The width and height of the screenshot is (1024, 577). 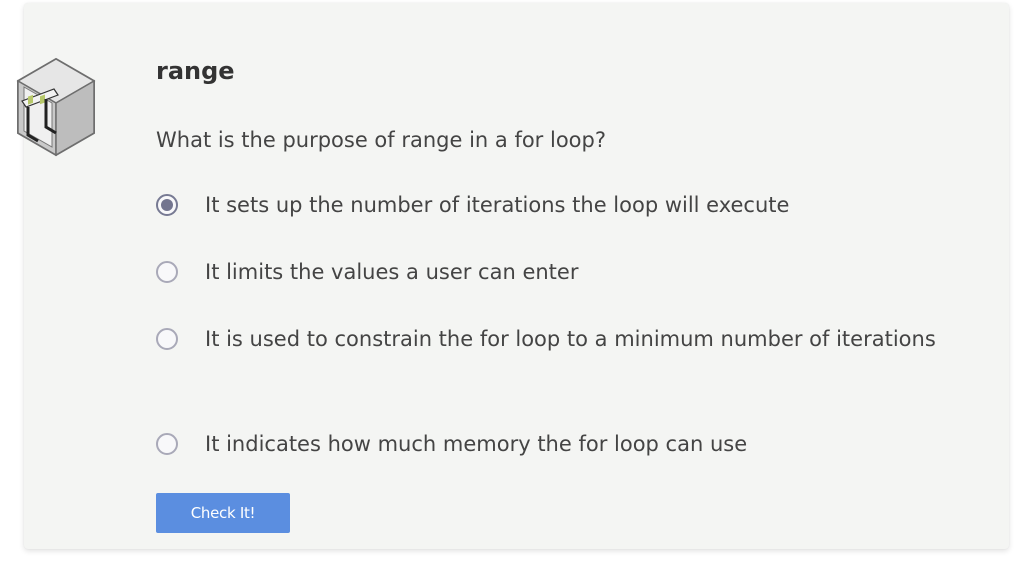 What do you see at coordinates (167, 205) in the screenshot?
I see `radio-selected-icon` at bounding box center [167, 205].